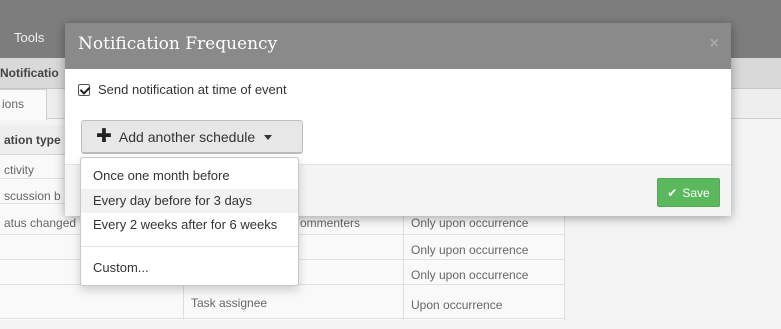 The image size is (781, 329). I want to click on check-icon: ✔, so click(672, 192).